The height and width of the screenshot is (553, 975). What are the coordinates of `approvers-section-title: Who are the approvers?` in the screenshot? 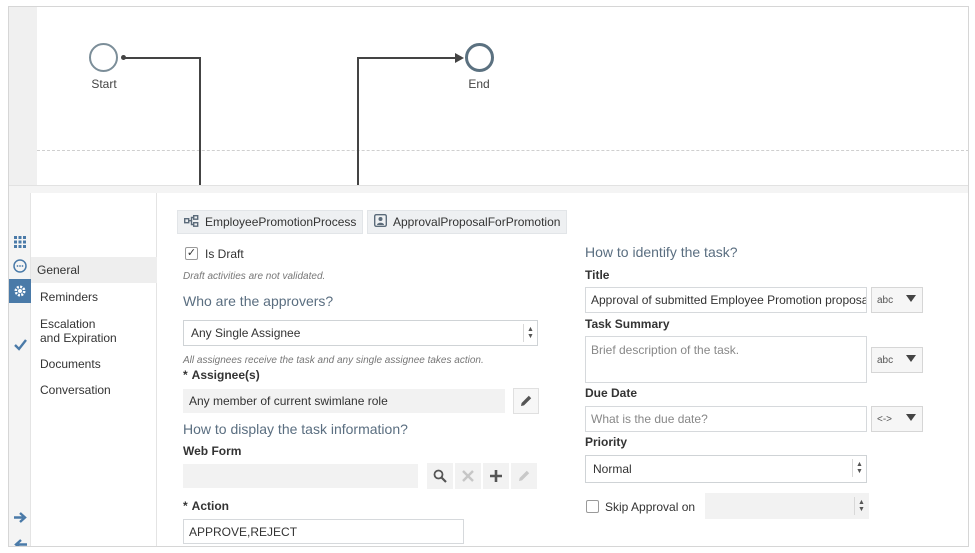 It's located at (258, 301).